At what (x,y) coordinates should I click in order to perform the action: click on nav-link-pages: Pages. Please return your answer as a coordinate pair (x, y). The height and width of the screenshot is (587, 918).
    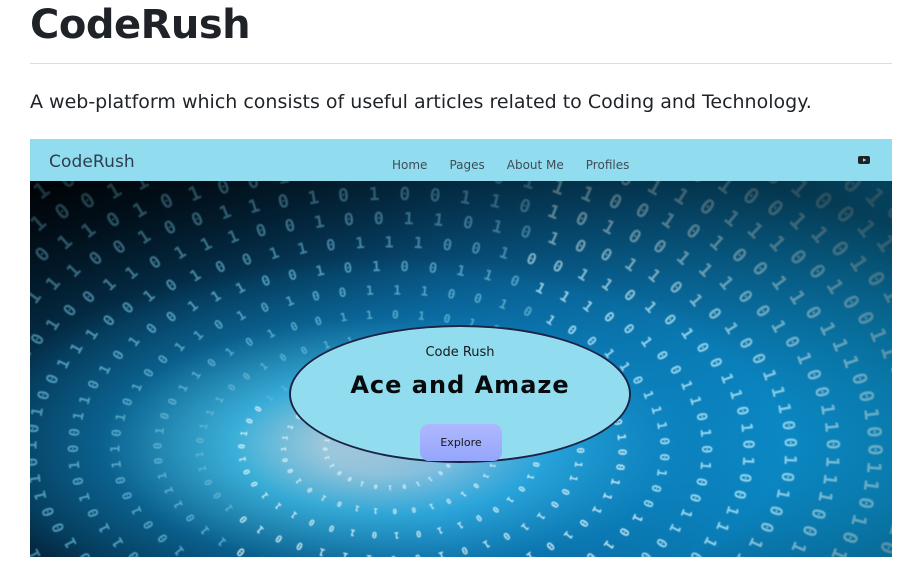
    Looking at the image, I should click on (466, 165).